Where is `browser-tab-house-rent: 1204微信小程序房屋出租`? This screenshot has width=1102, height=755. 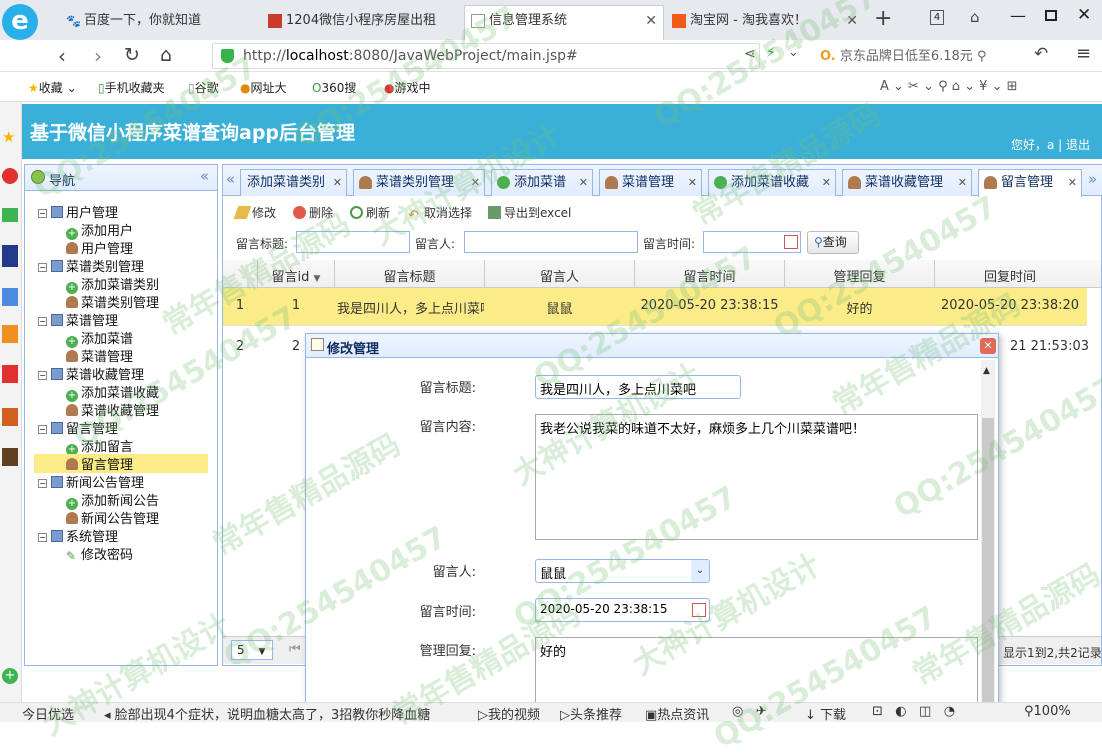
browser-tab-house-rent: 1204微信小程序房屋出租 is located at coordinates (362, 21).